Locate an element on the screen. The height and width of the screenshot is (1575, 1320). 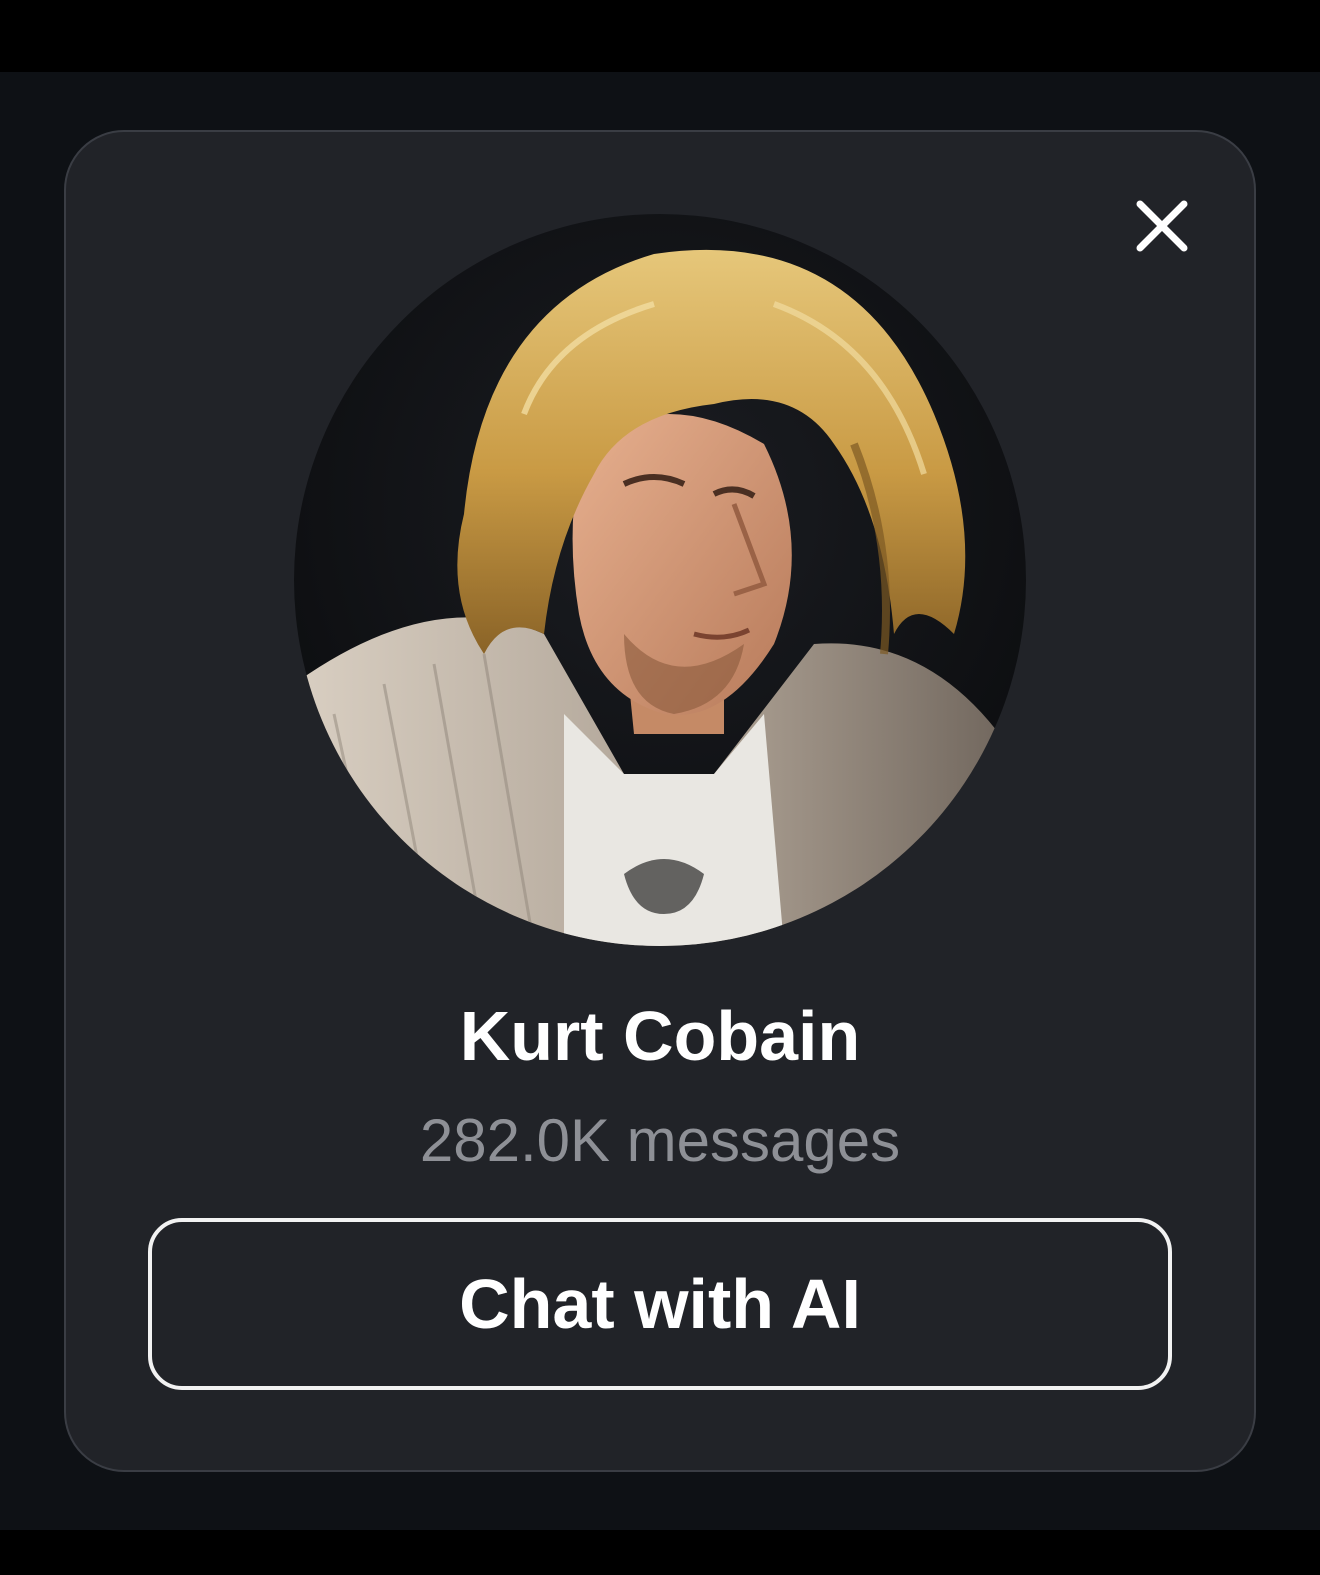
close-button is located at coordinates (1162, 226).